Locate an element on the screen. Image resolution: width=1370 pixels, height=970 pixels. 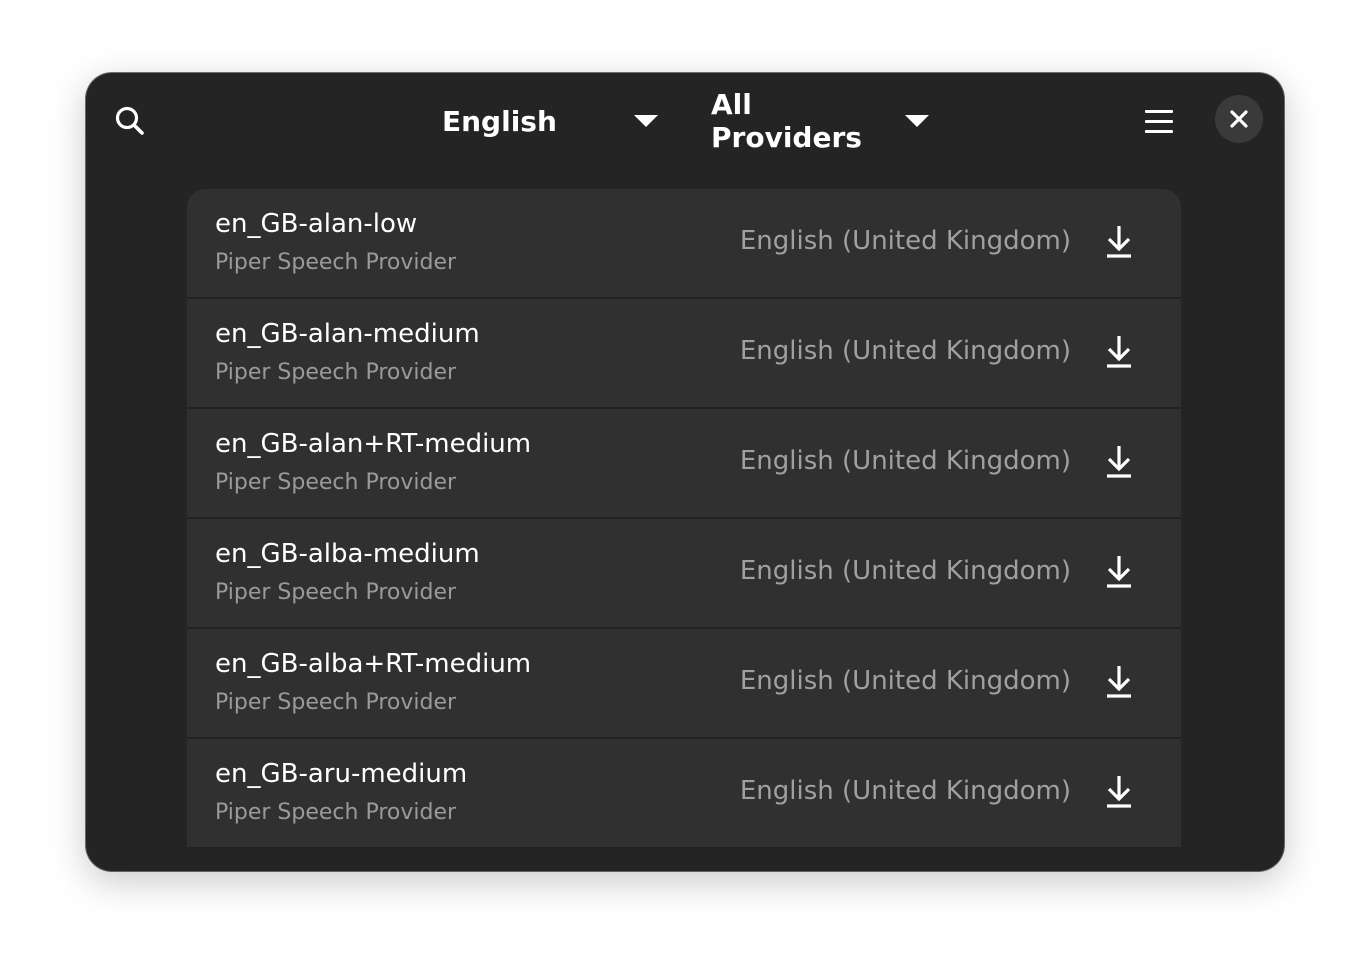
search-button is located at coordinates (130, 121).